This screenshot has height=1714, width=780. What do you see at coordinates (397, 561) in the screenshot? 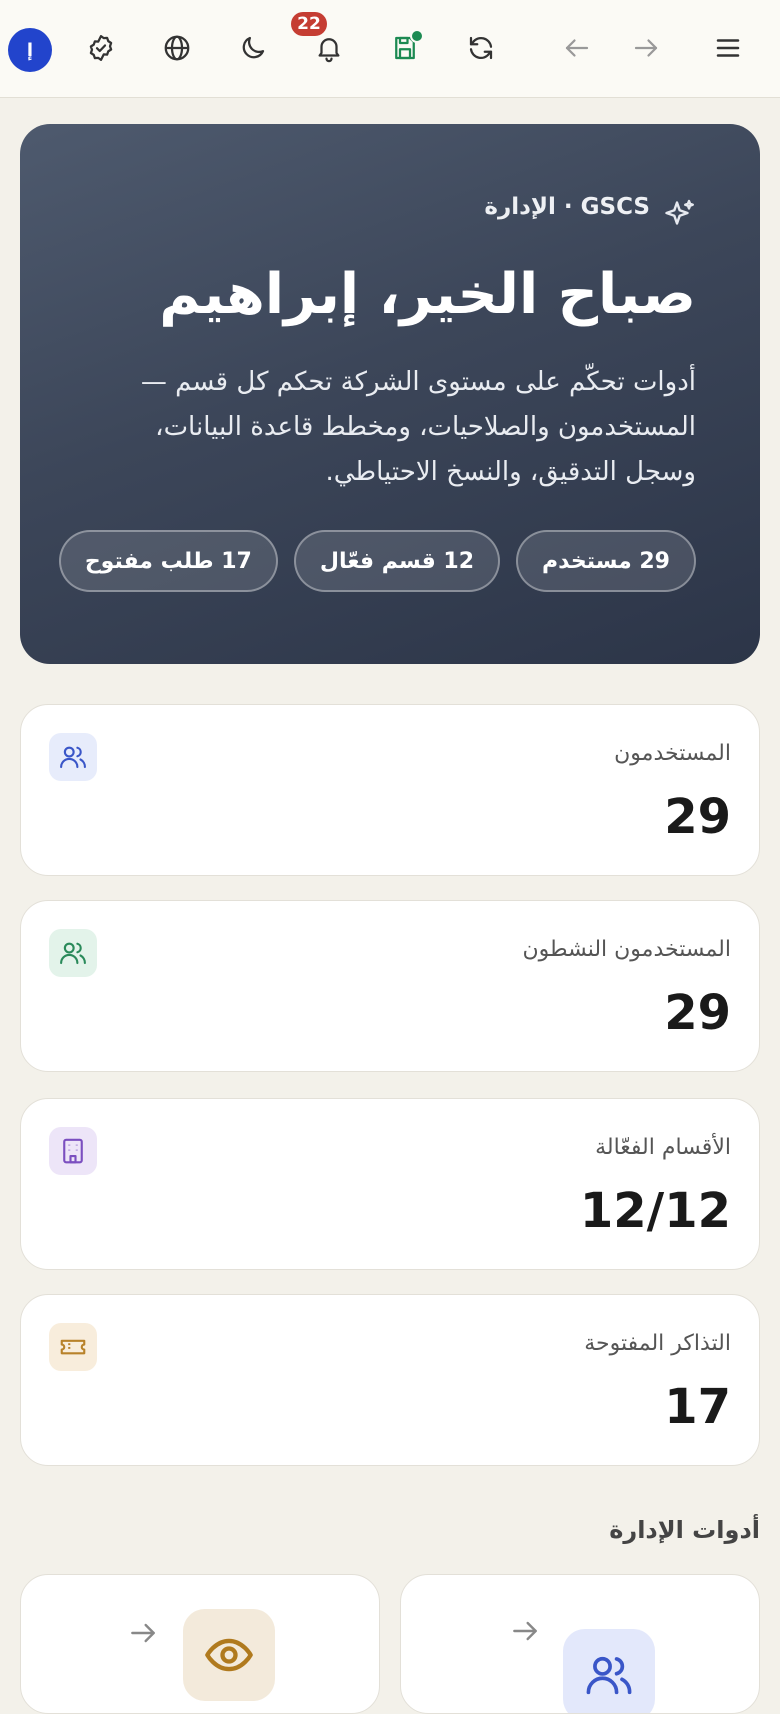
I see `chip-departments: 12 قسم فعّال` at bounding box center [397, 561].